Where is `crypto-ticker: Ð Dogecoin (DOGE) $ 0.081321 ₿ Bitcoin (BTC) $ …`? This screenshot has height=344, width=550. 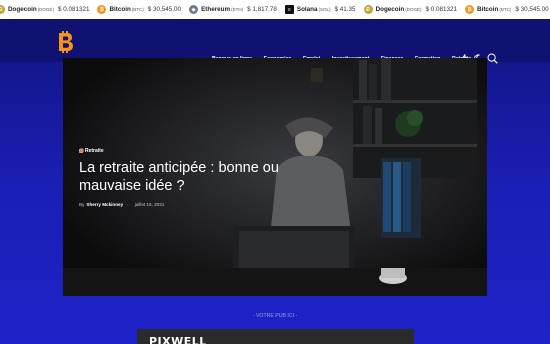
crypto-ticker: Ð Dogecoin (DOGE) $ 0.081321 ₿ Bitcoin (BTC) $ … is located at coordinates (275, 9).